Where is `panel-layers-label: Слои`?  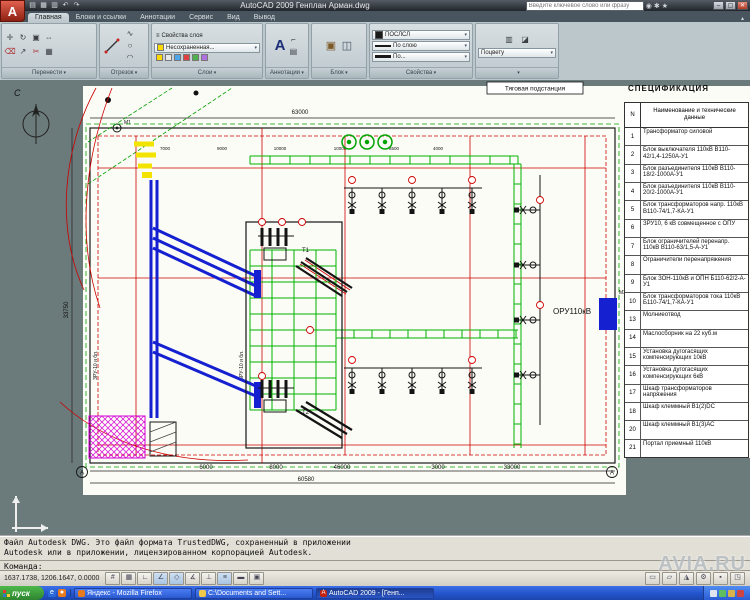 panel-layers-label: Слои is located at coordinates (207, 72).